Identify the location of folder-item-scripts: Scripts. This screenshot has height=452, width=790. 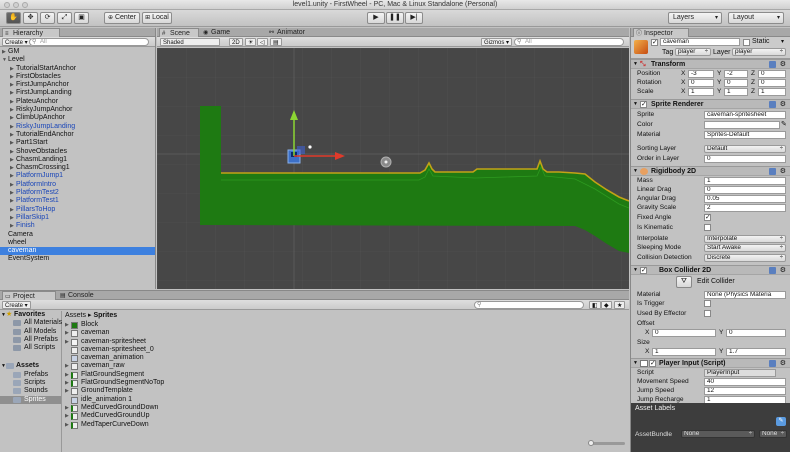
(30, 383).